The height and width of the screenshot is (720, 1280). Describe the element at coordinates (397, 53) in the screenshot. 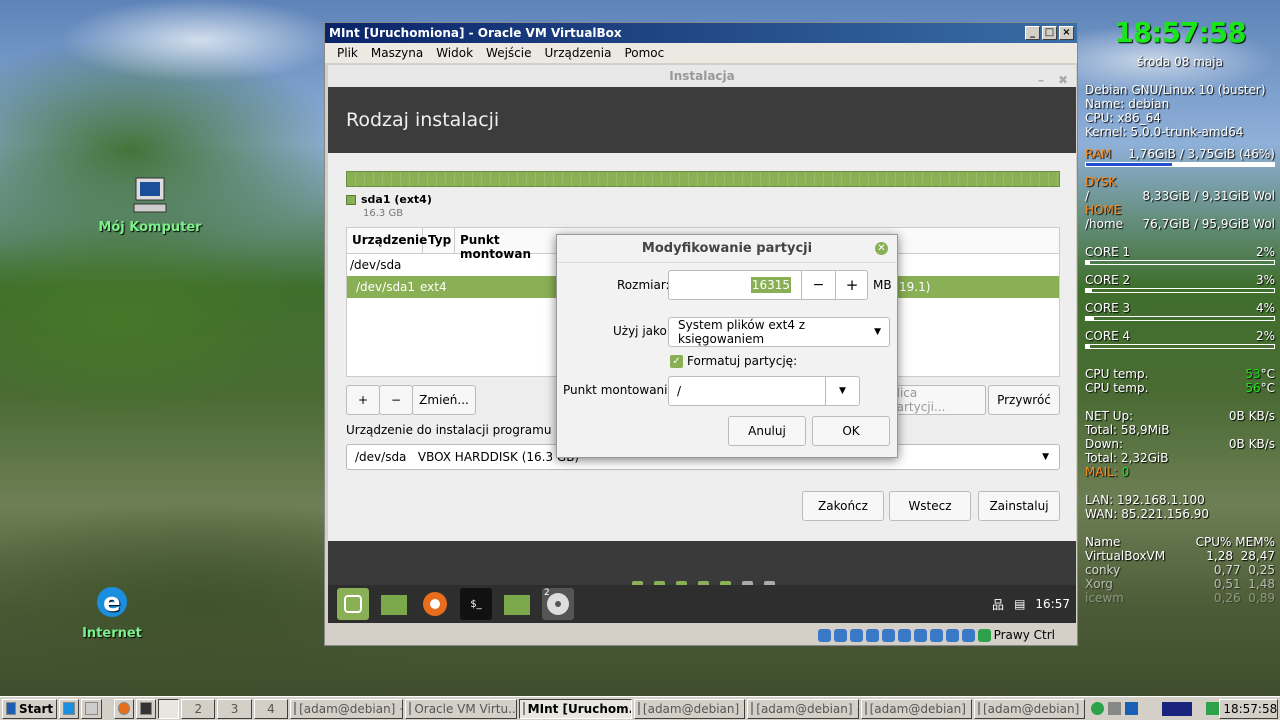

I see `menu-maszyna: Maszyna` at that location.